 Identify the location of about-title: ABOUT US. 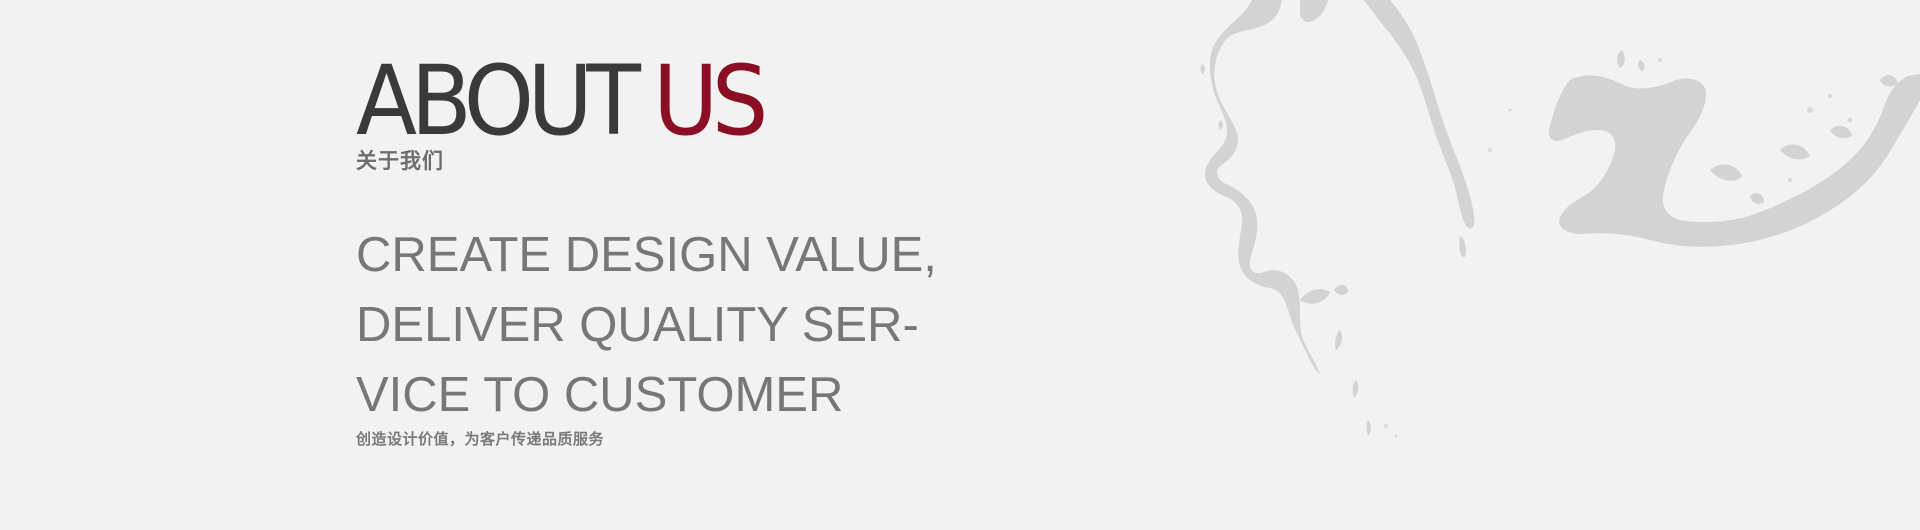
(681, 101).